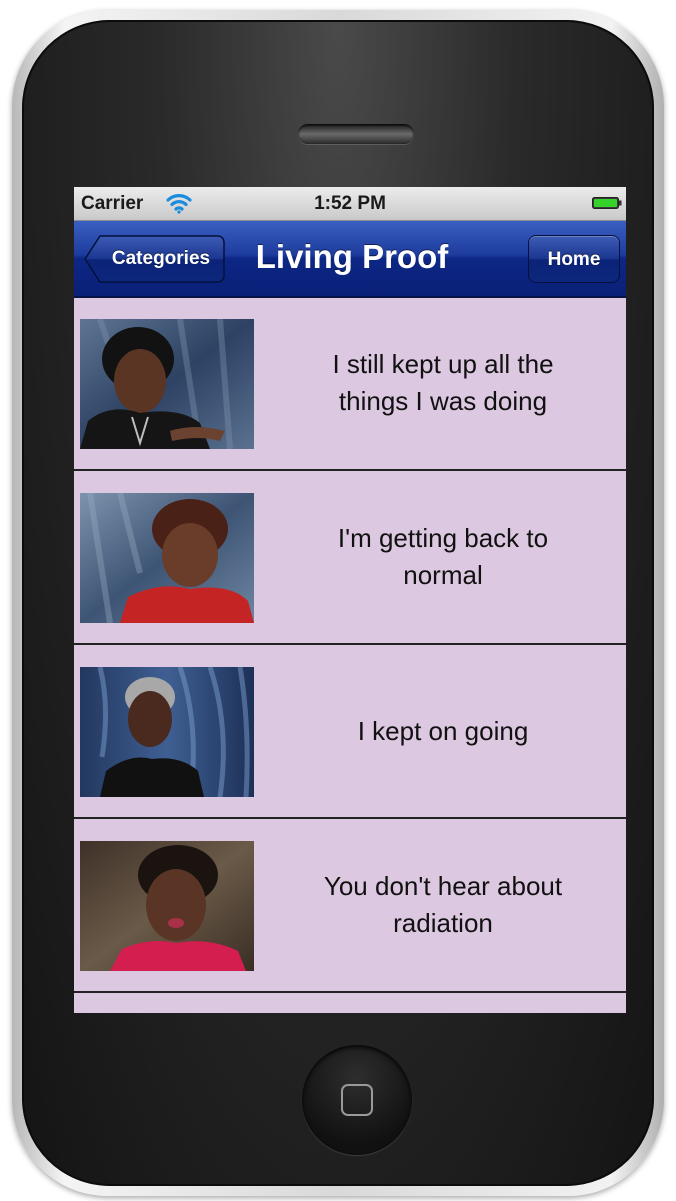 The image size is (676, 1201). I want to click on status-bar: Carrier 1:52 PM, so click(350, 204).